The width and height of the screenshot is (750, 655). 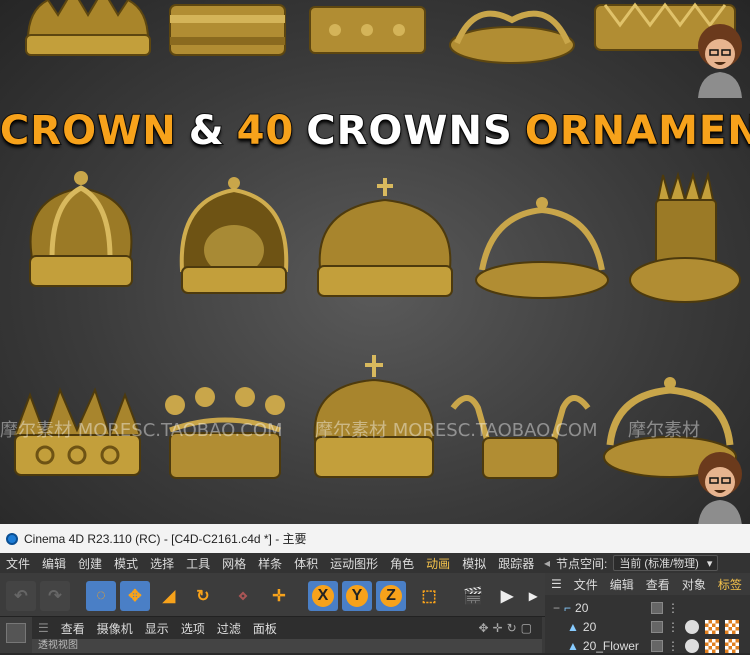 I want to click on axis-y-label: Y, so click(x=357, y=596).